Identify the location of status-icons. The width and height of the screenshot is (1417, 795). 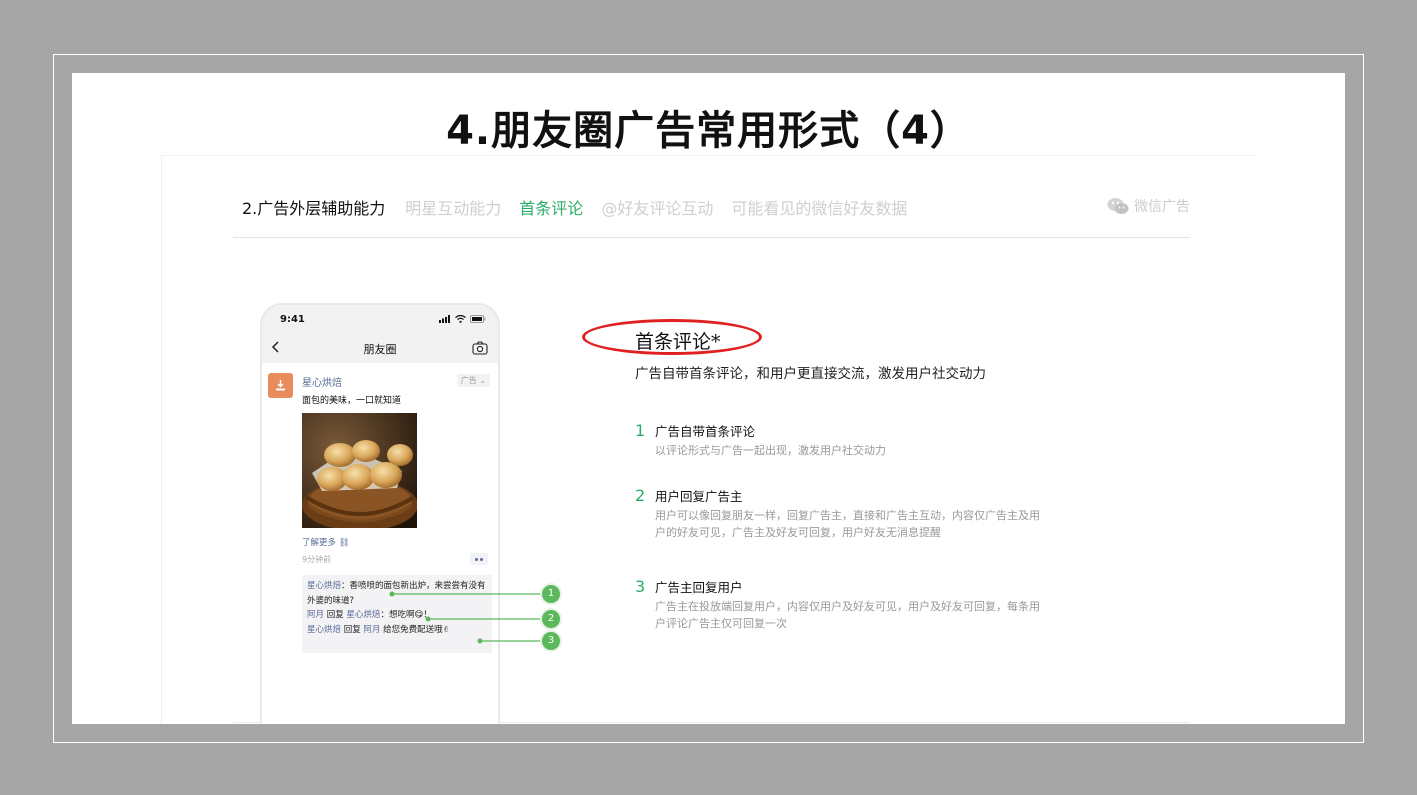
(462, 319).